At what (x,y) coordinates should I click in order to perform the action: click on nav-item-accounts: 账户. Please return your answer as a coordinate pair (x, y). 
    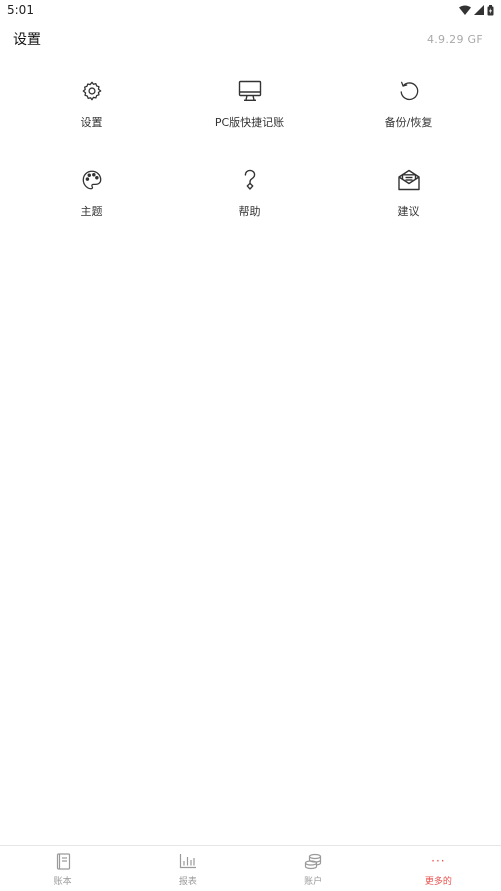
    Looking at the image, I should click on (313, 868).